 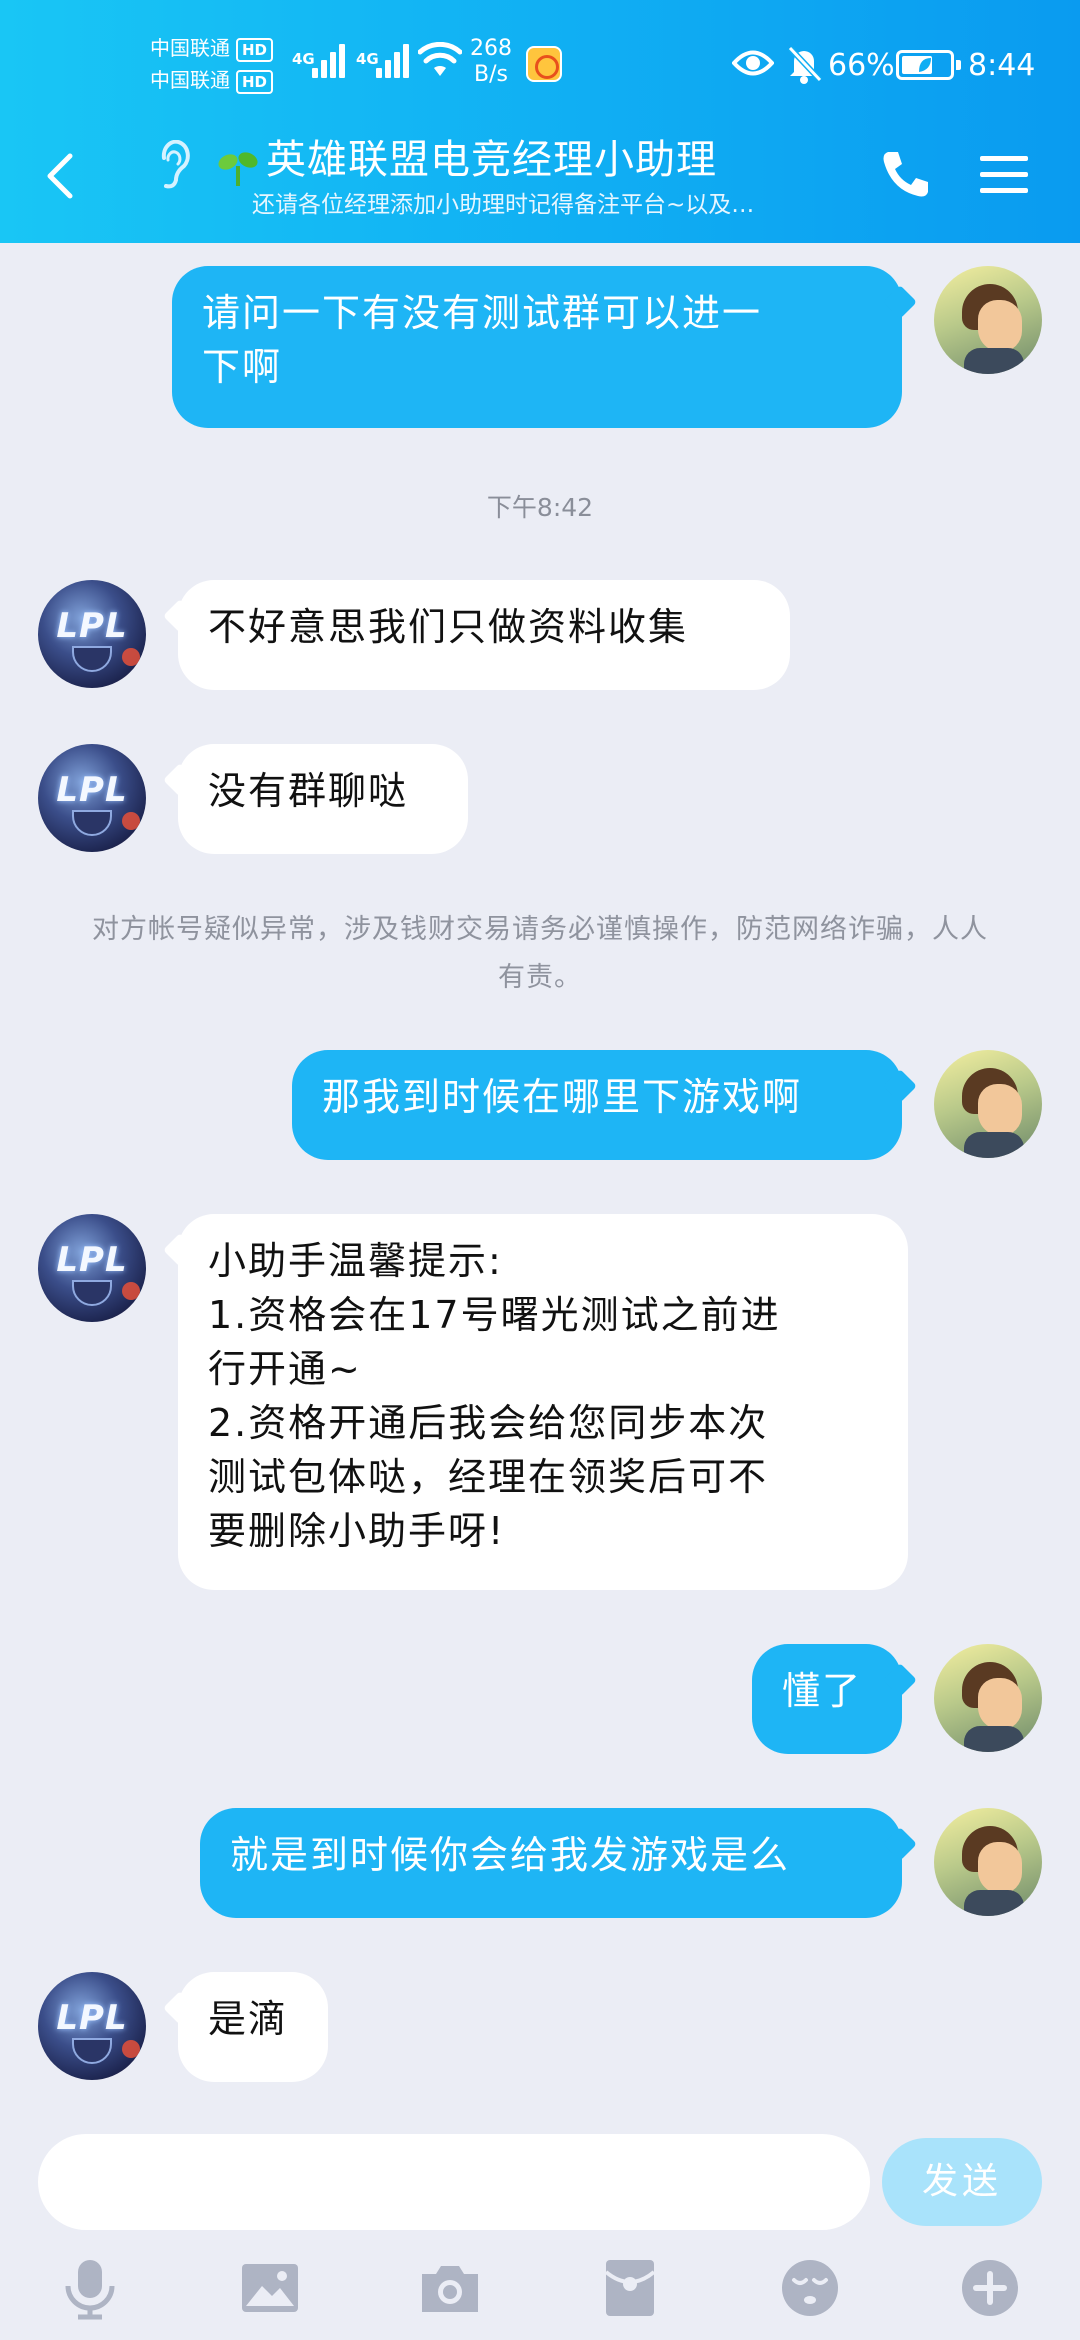 What do you see at coordinates (906, 174) in the screenshot?
I see `phone-icon` at bounding box center [906, 174].